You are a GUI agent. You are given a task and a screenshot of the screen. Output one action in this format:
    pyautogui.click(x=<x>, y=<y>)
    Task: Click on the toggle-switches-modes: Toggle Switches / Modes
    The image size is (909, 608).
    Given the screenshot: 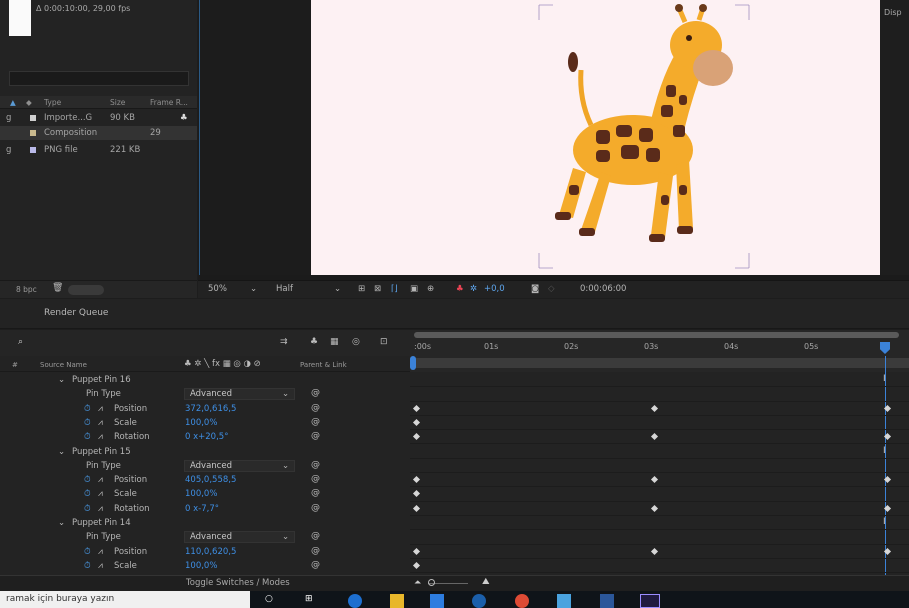 What is the action you would take?
    pyautogui.click(x=238, y=583)
    